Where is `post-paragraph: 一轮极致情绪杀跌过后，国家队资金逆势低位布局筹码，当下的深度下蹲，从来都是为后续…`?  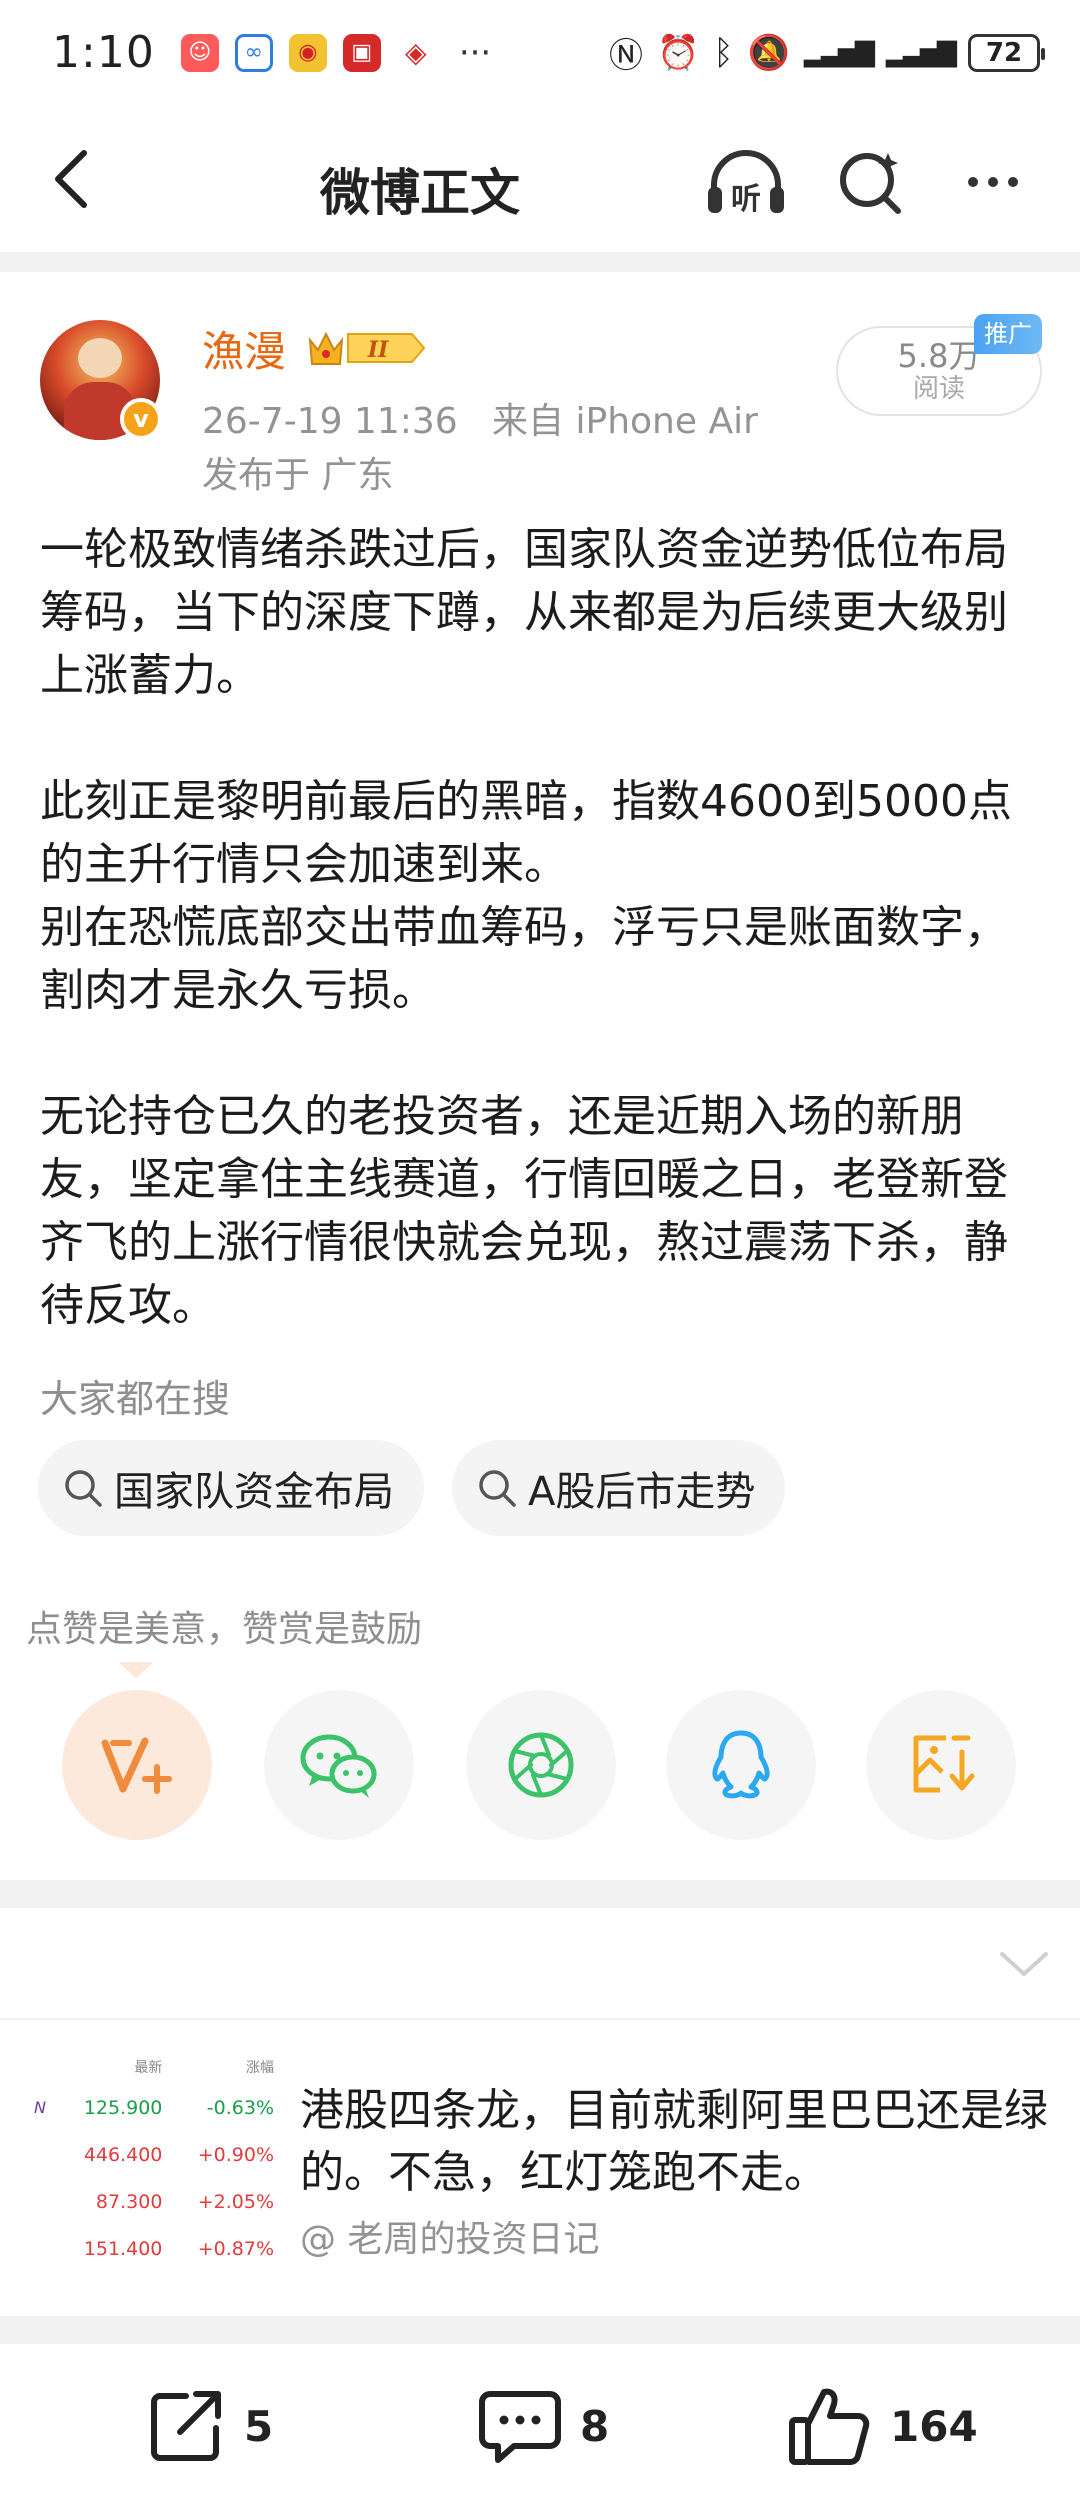 post-paragraph: 一轮极致情绪杀跌过后，国家队资金逆势低位布局筹码，当下的深度下蹲，从来都是为后续… is located at coordinates (524, 612).